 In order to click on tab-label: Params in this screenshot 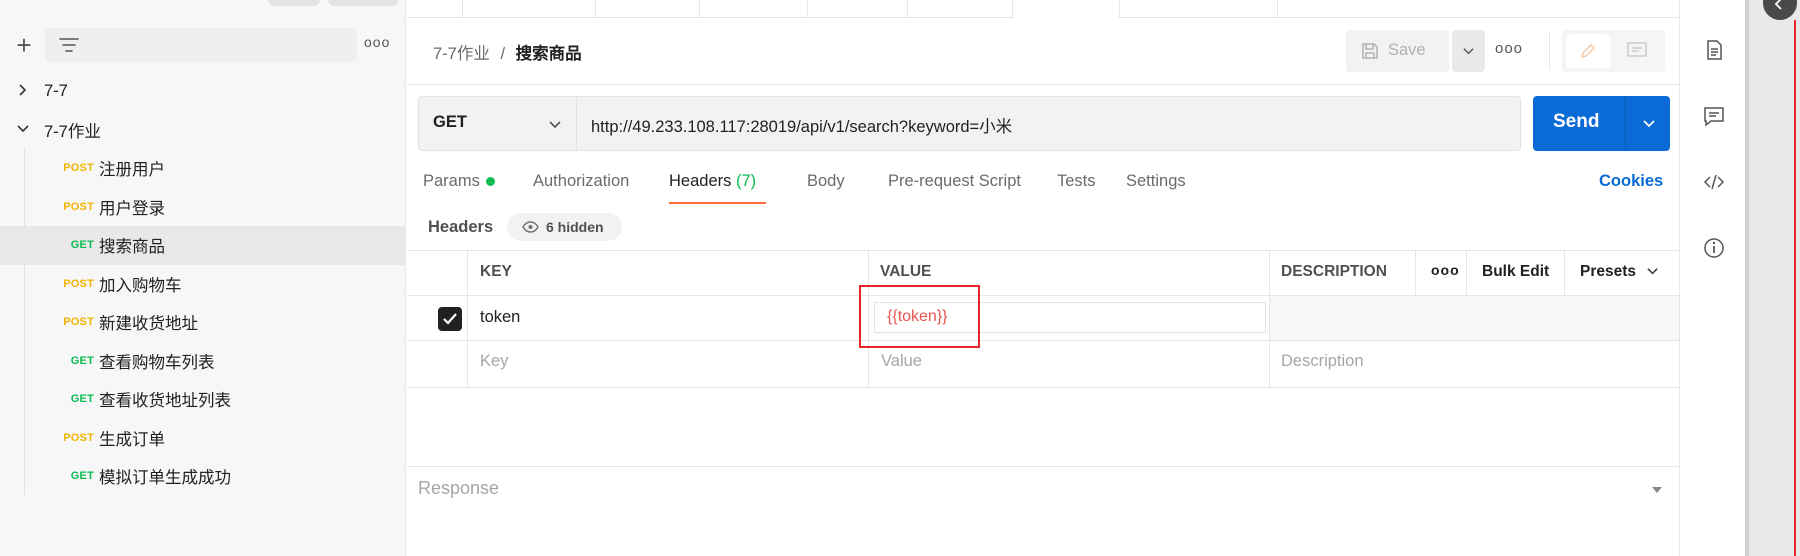, I will do `click(451, 181)`.